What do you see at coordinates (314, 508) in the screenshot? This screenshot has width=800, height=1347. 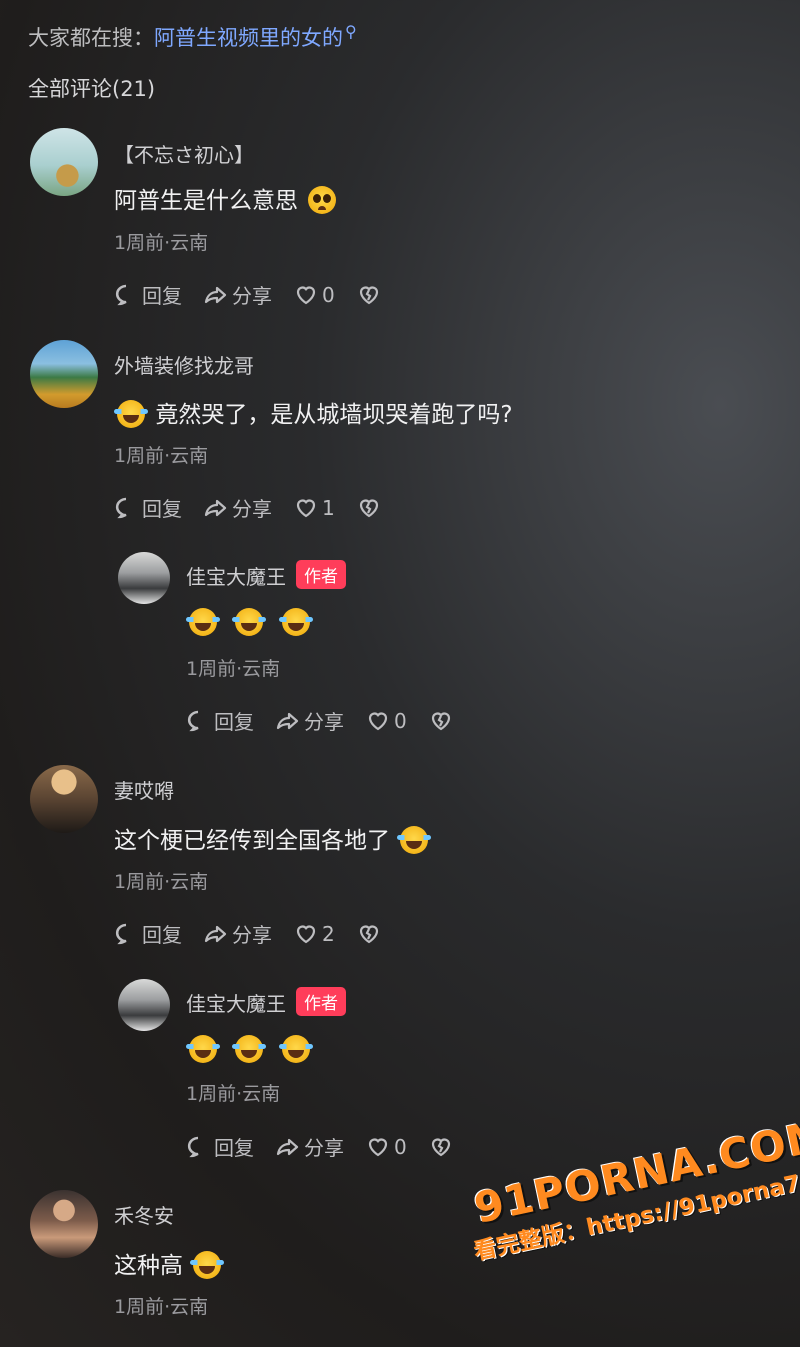 I see `like-button: 1` at bounding box center [314, 508].